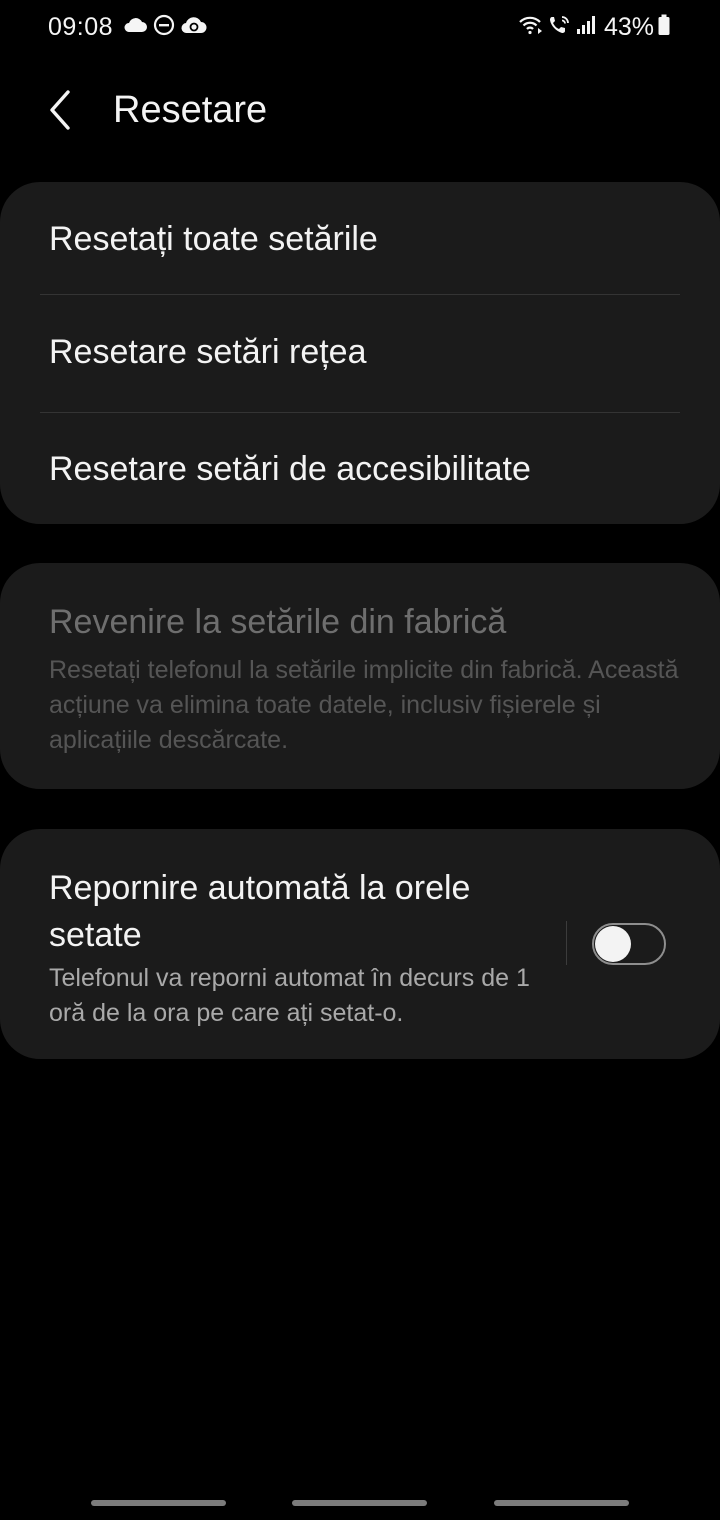  Describe the element at coordinates (190, 110) in the screenshot. I see `page-title: Resetare` at that location.